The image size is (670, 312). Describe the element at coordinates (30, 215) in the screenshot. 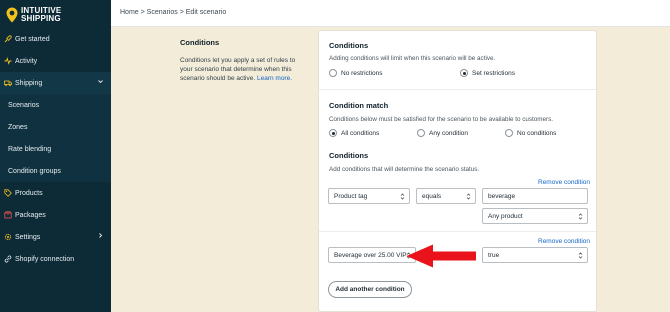

I see `sidebar-item-label: Packages` at that location.